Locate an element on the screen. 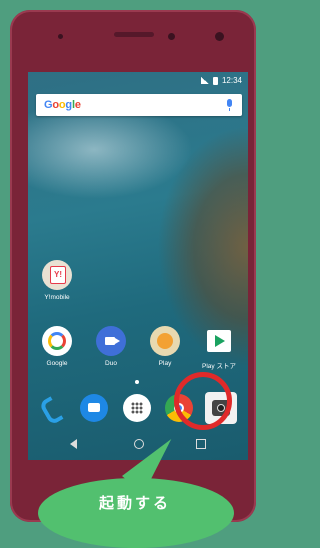 This screenshot has height=548, width=320. duo-icon is located at coordinates (111, 341).